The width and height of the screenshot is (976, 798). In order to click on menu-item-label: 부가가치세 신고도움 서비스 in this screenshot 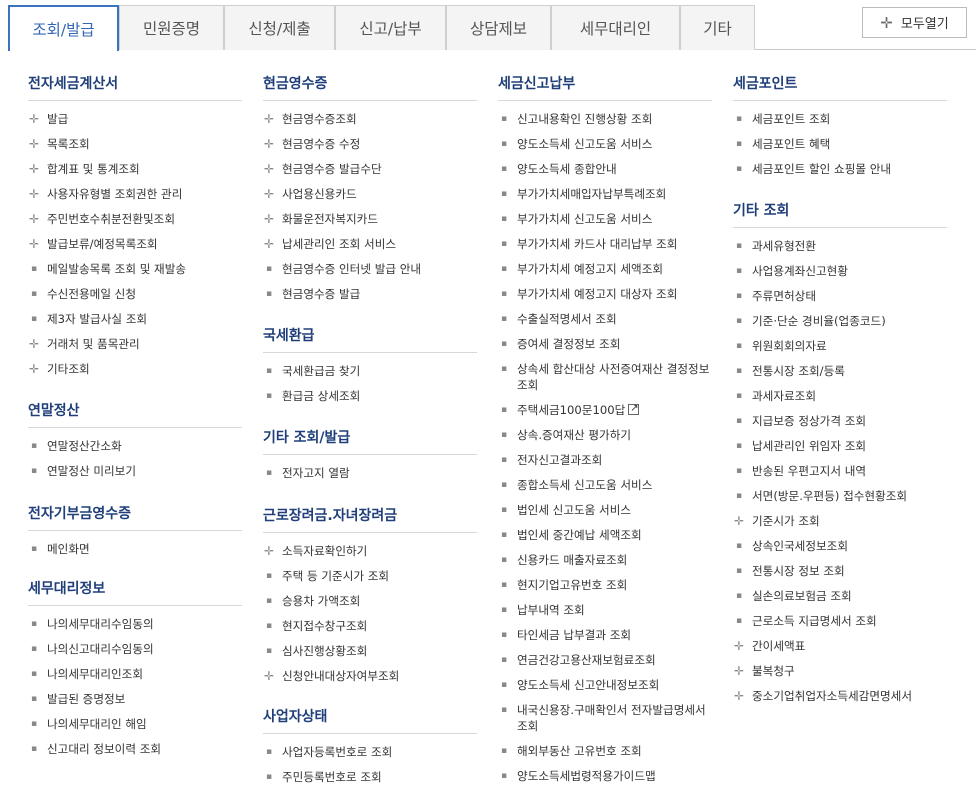, I will do `click(585, 219)`.